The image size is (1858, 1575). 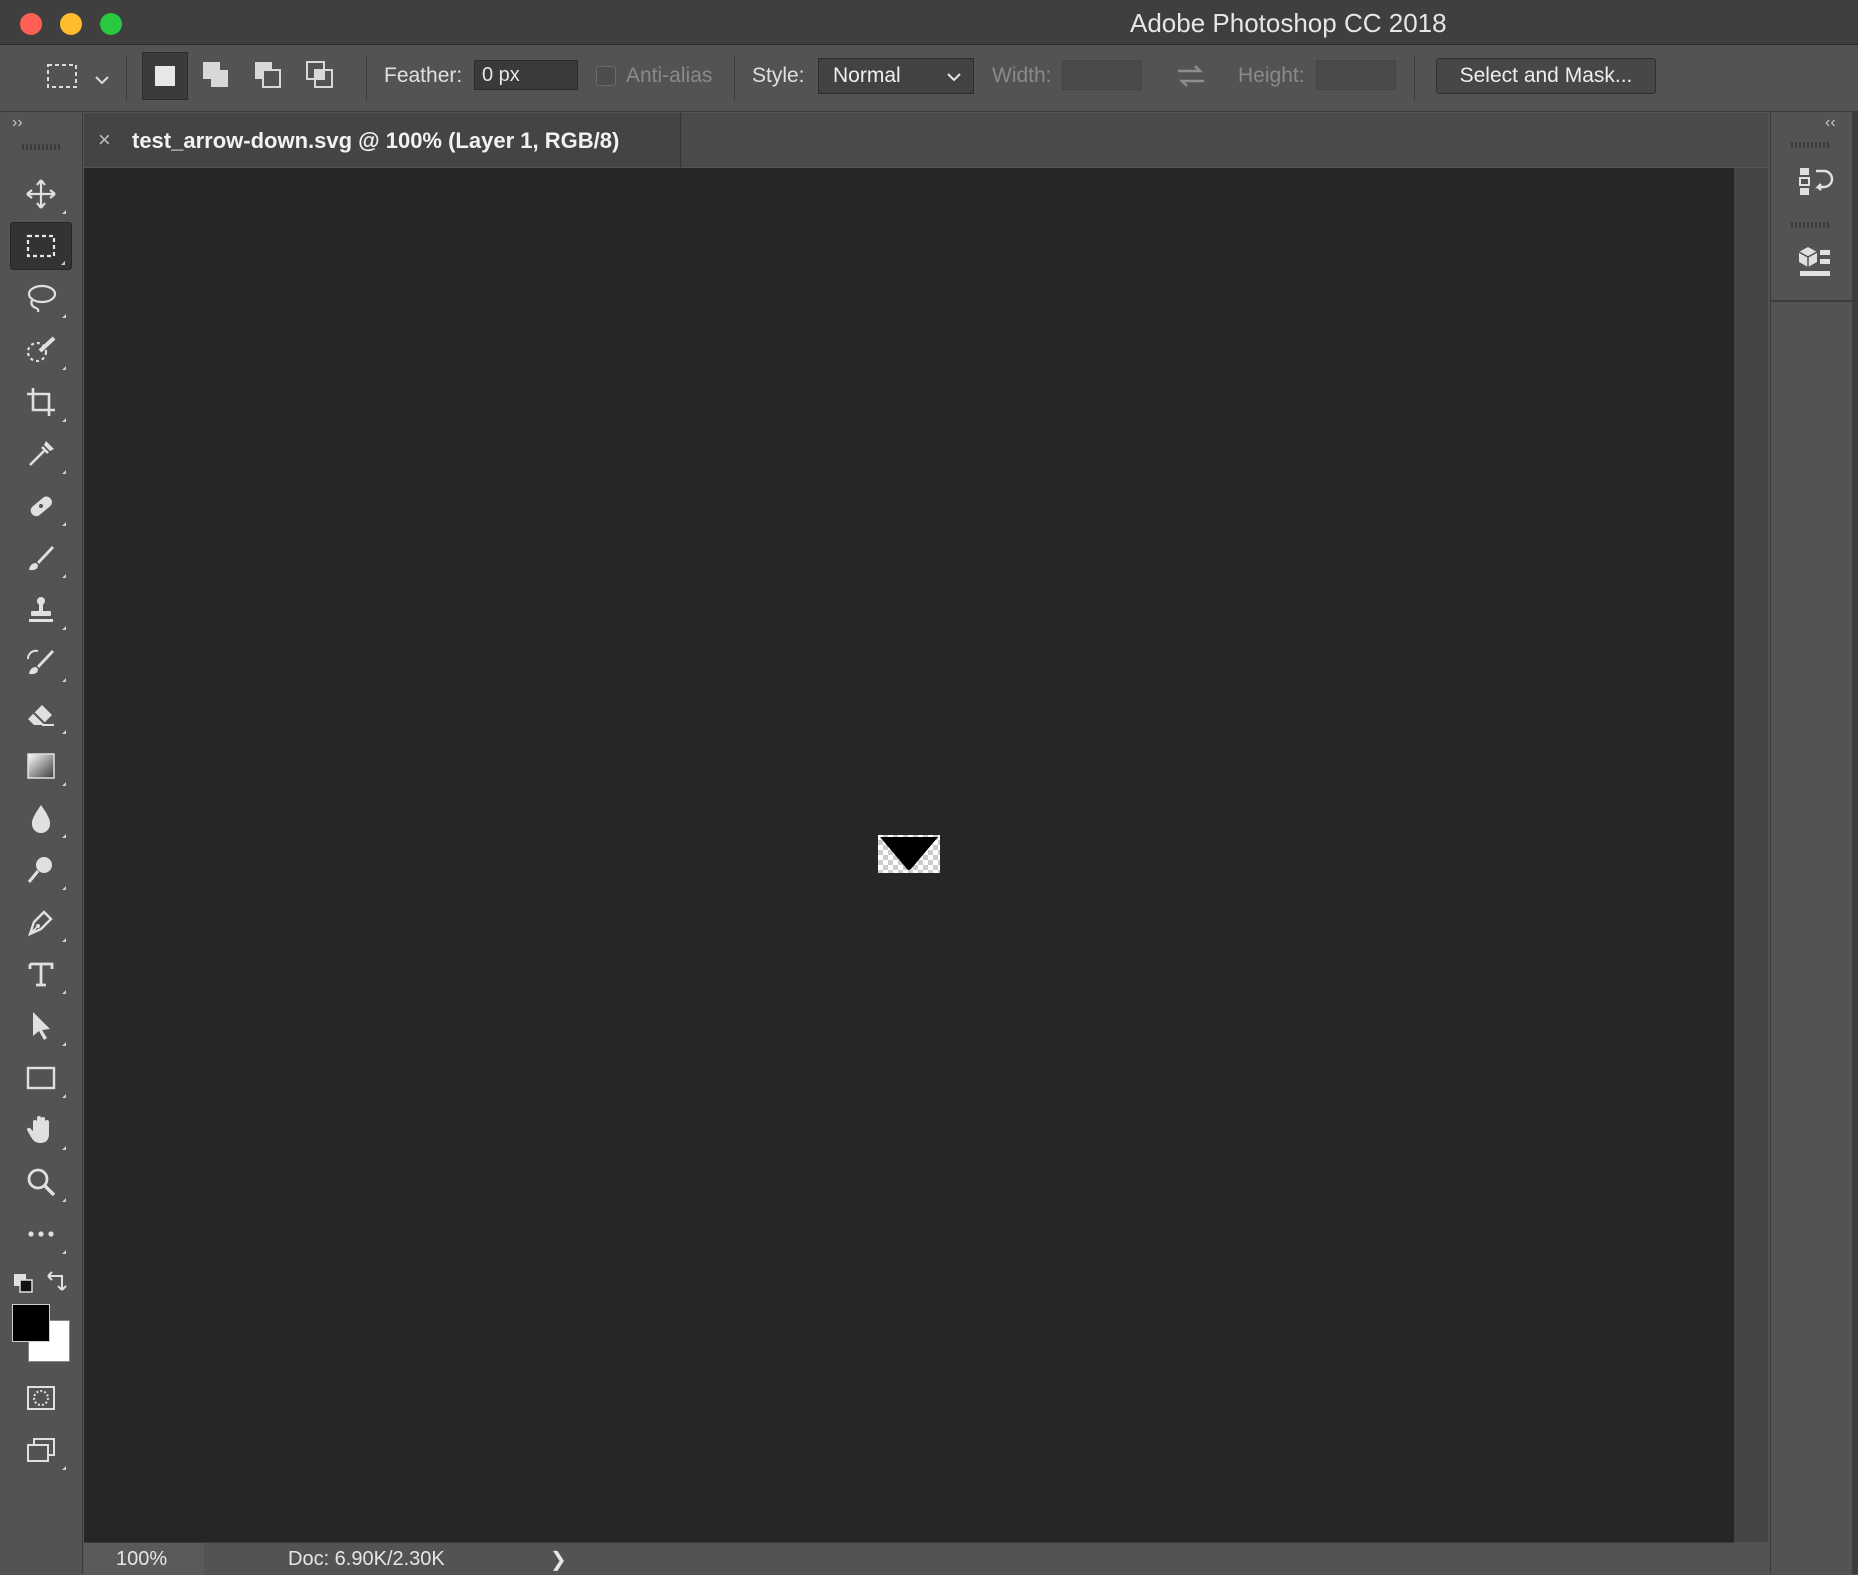 I want to click on quick-mask-button, so click(x=41, y=1398).